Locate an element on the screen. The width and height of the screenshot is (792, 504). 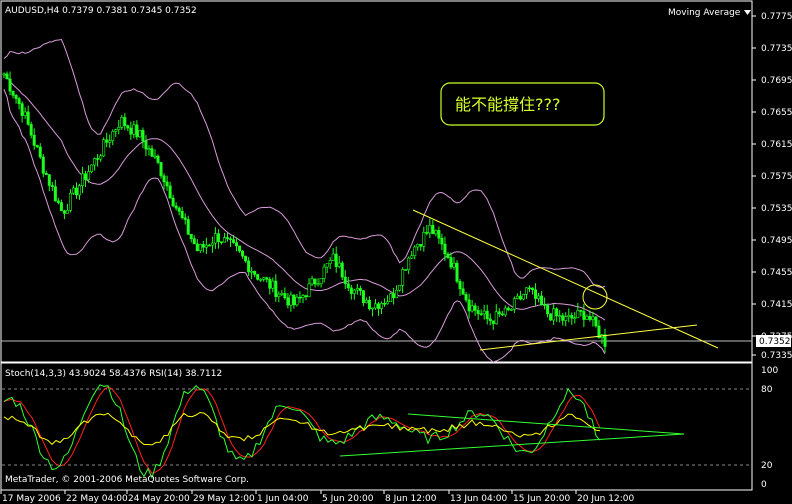
stoch-main-line is located at coordinates (302, 432).